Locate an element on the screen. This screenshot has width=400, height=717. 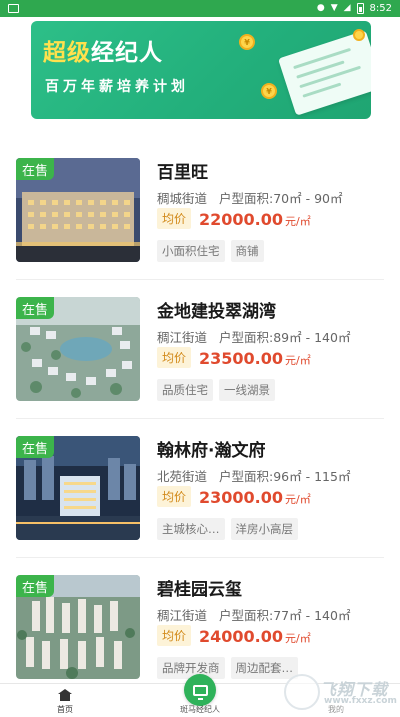
area-range: 户型面积:96㎡ - 115㎡ is located at coordinates (285, 476).